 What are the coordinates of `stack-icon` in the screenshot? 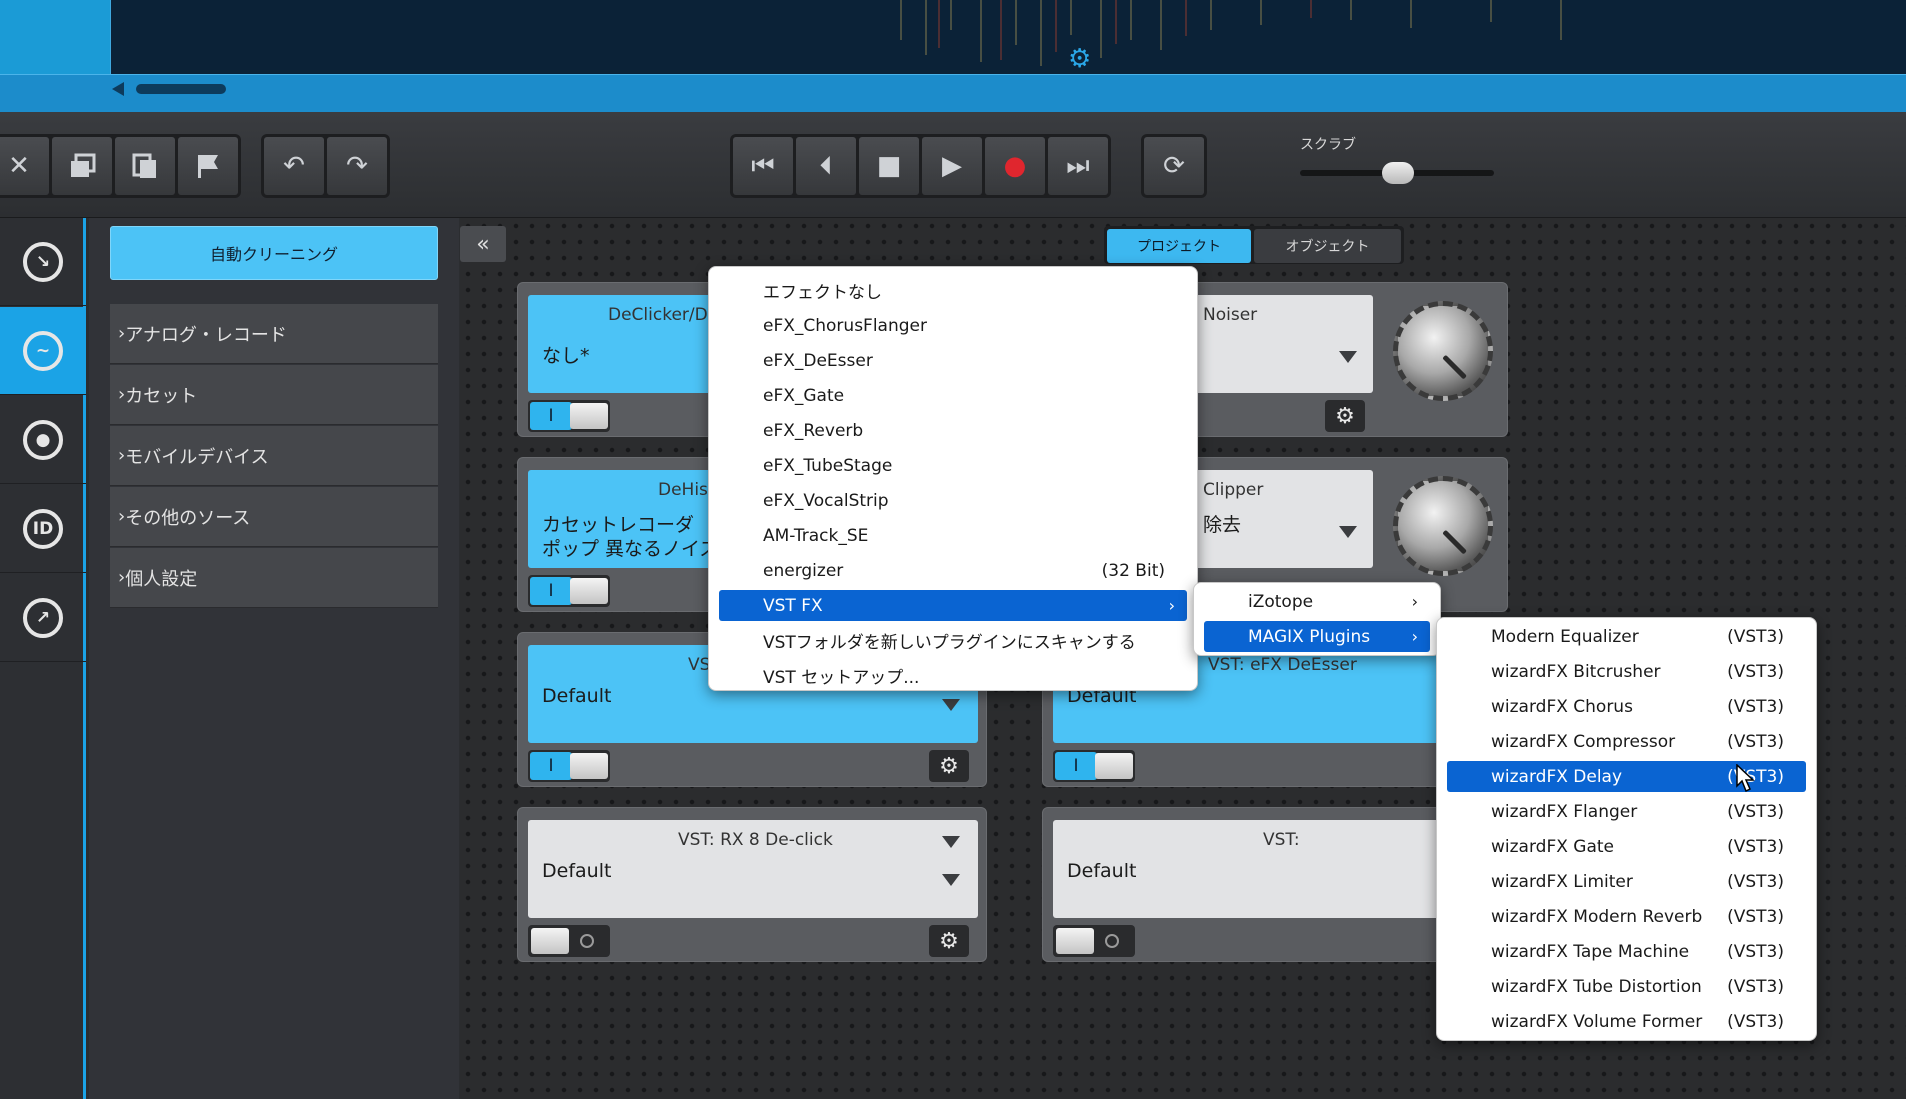 It's located at (83, 165).